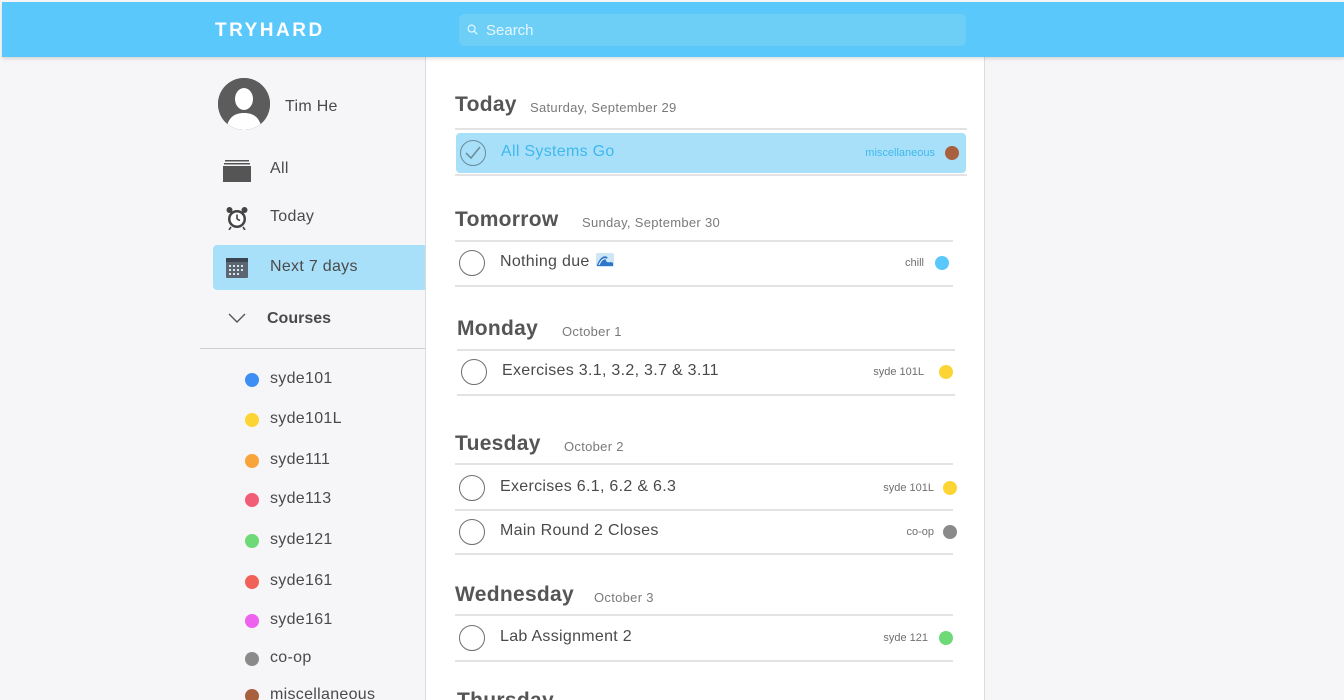 The height and width of the screenshot is (700, 1344). Describe the element at coordinates (237, 218) in the screenshot. I see `alarm-clock-icon` at that location.